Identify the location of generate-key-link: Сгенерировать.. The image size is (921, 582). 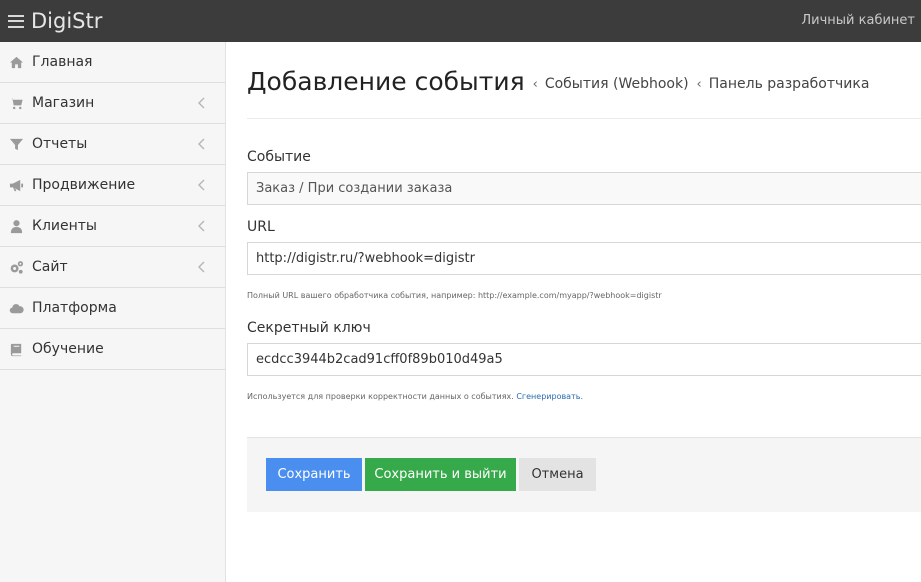
(549, 396).